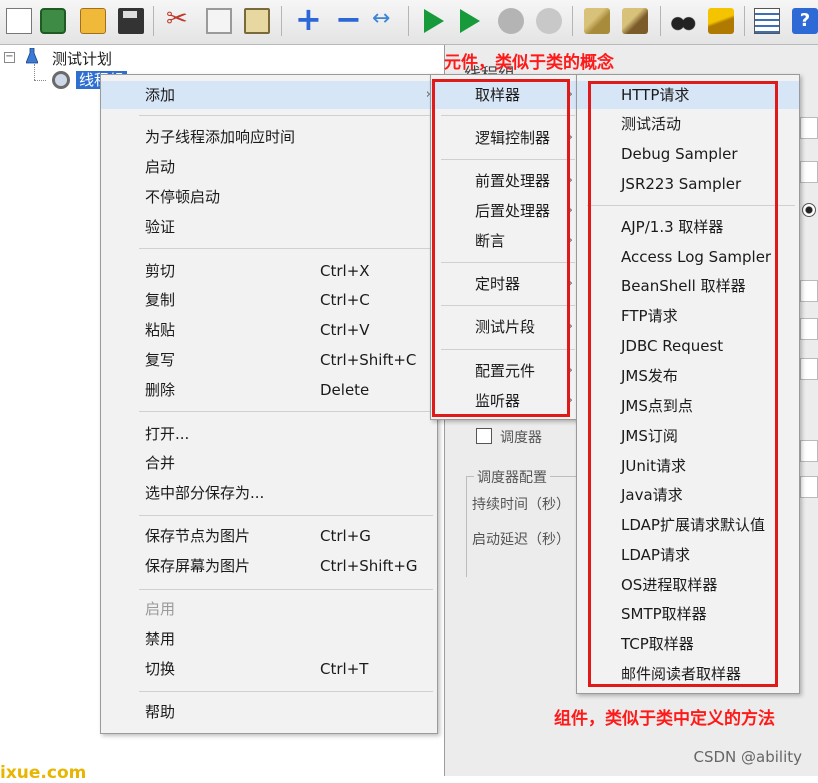 The width and height of the screenshot is (818, 783). I want to click on test-plan-icon, so click(32, 56).